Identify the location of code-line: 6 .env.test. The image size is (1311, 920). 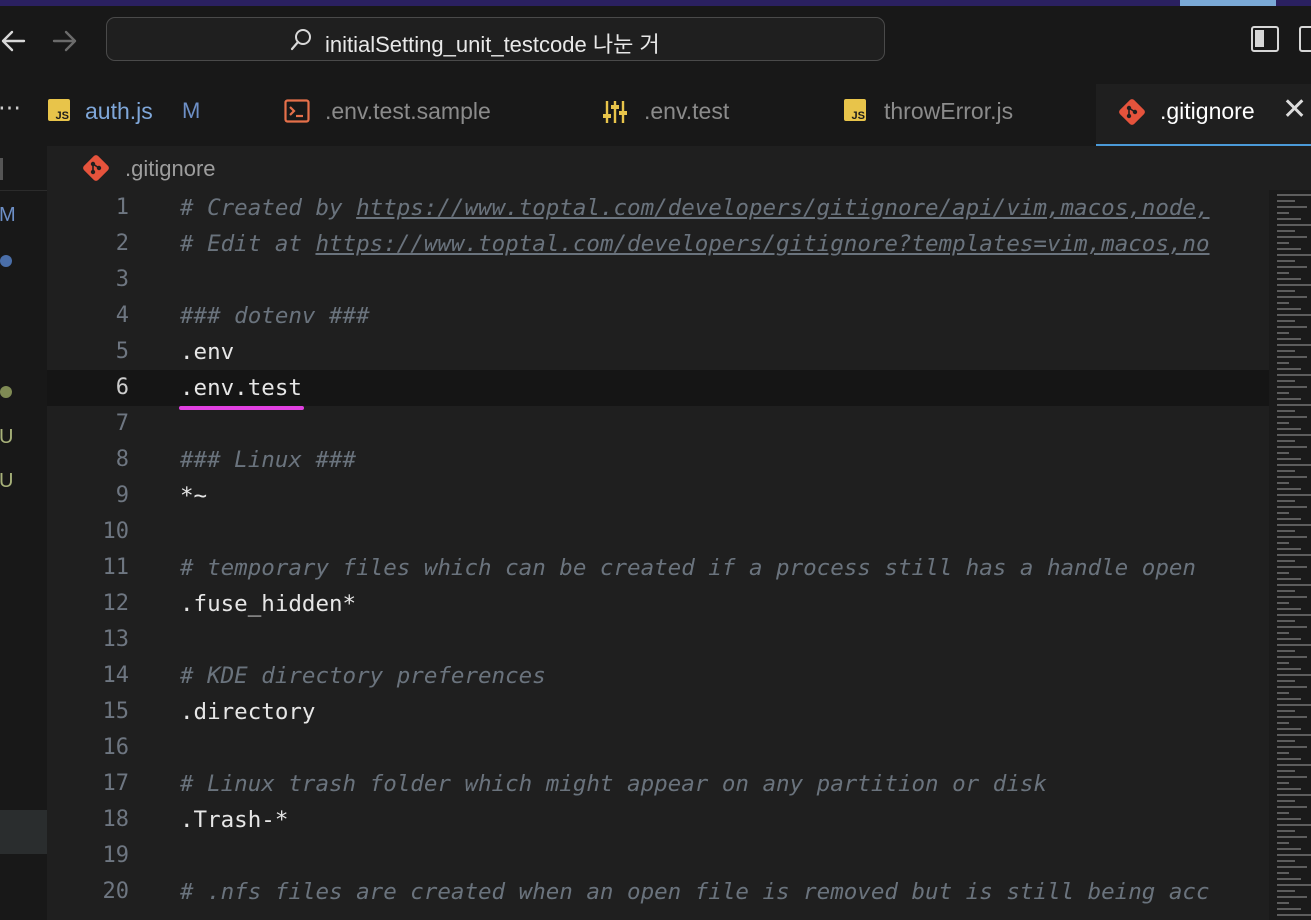
(658, 388).